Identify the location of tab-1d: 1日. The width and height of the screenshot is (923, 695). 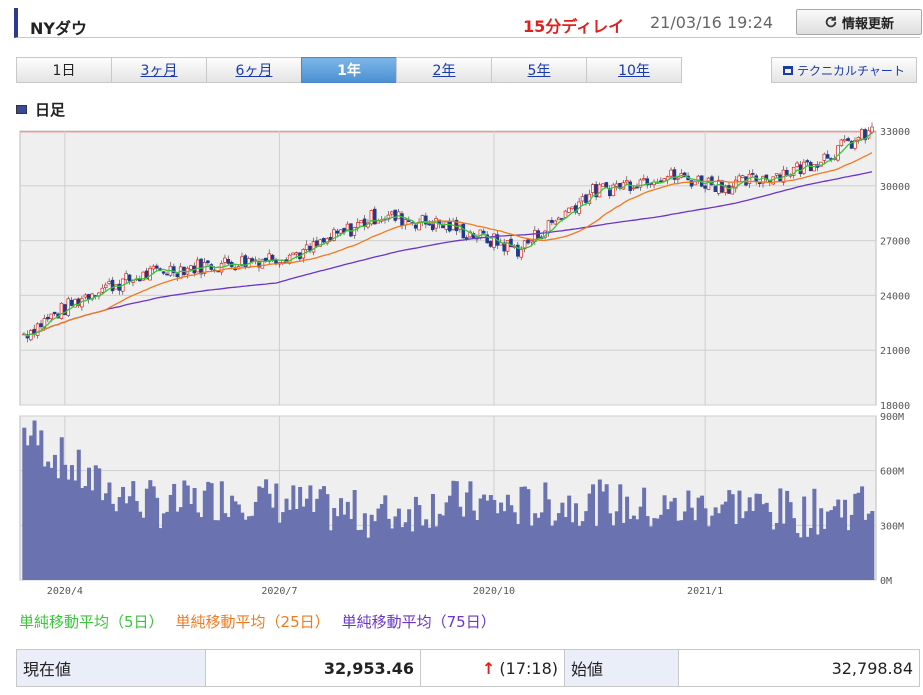
(64, 70).